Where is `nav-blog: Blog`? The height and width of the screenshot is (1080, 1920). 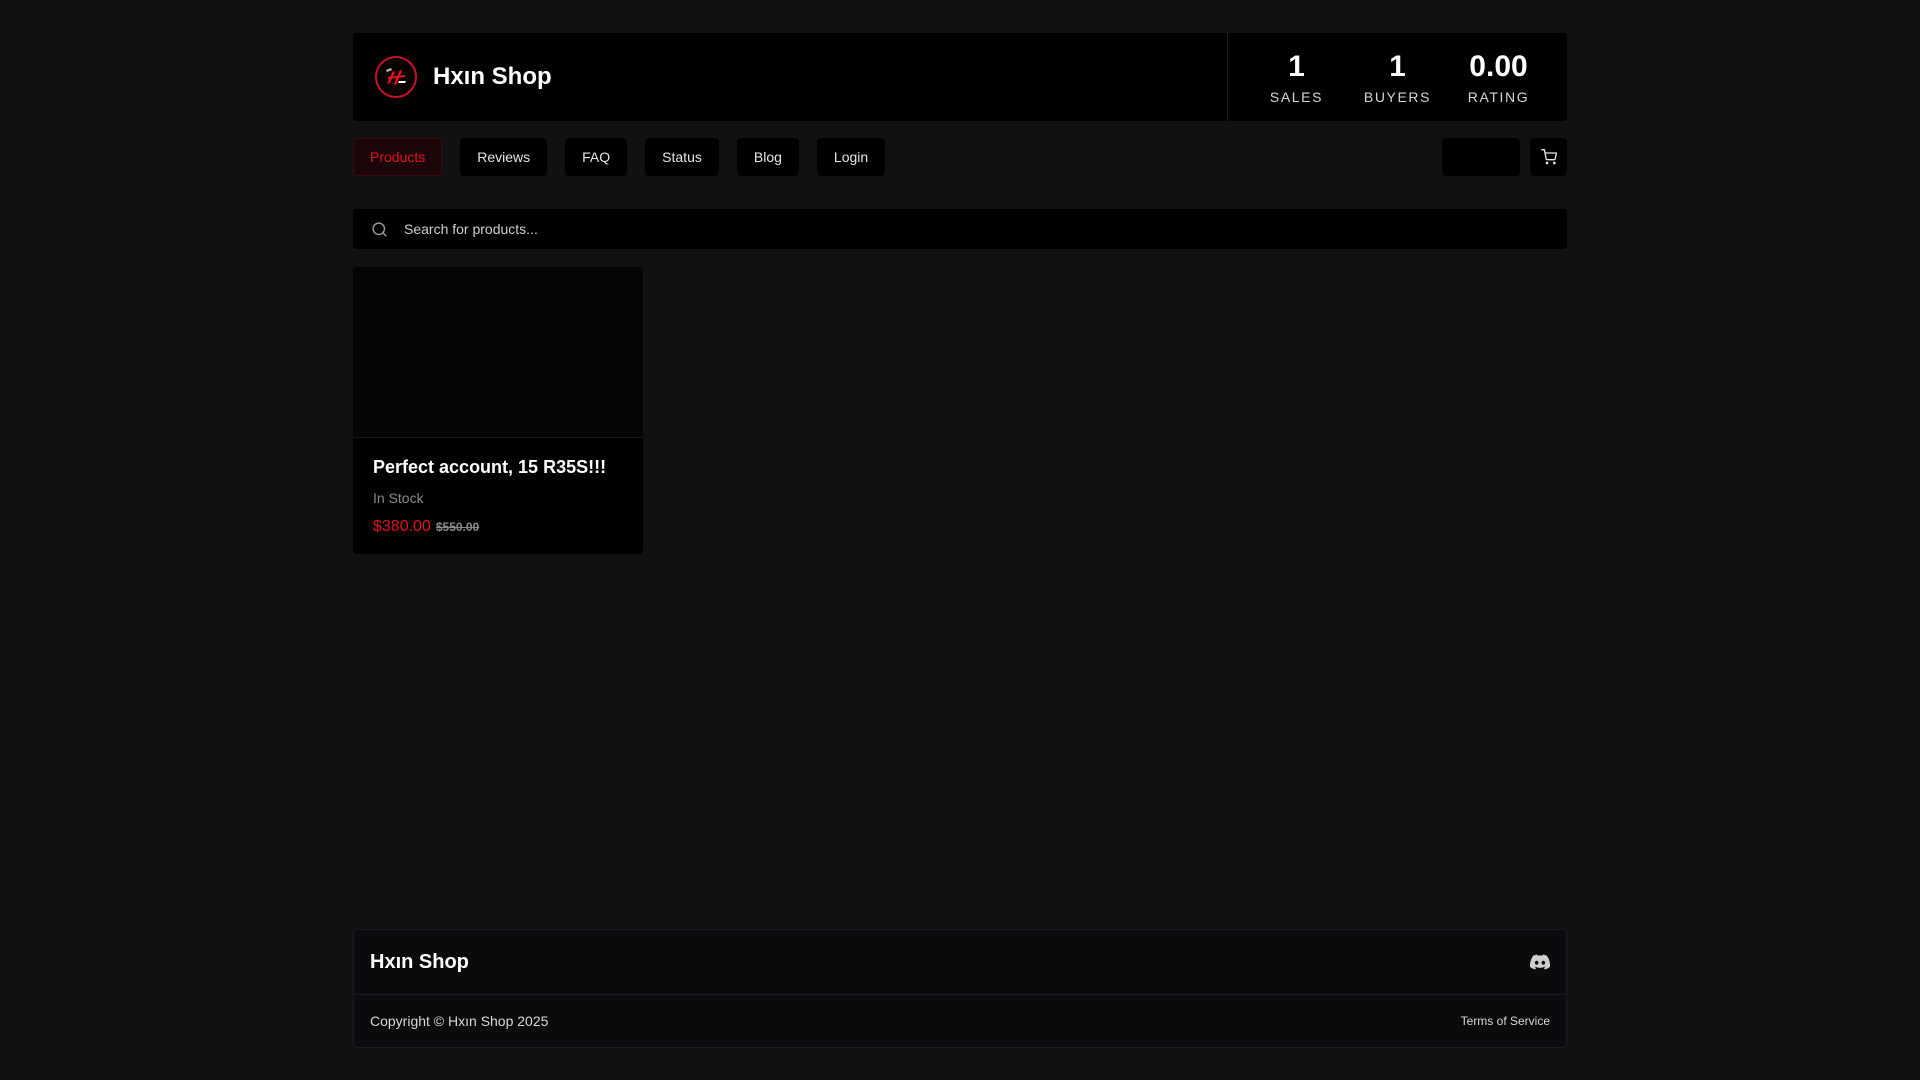 nav-blog: Blog is located at coordinates (767, 157).